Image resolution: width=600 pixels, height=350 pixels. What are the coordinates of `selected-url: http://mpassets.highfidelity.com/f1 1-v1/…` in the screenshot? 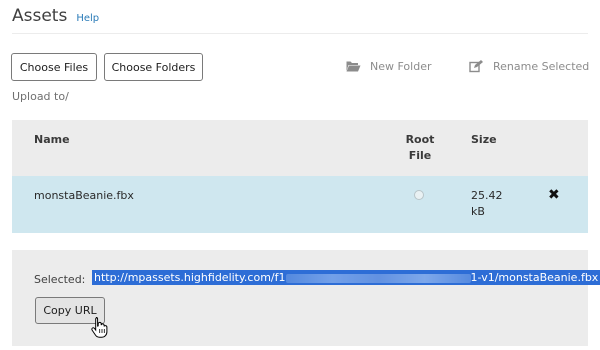 It's located at (346, 277).